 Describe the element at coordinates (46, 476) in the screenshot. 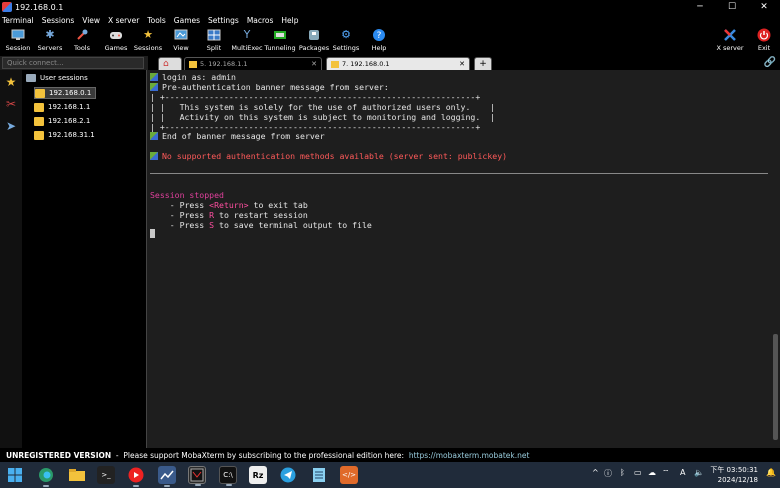

I see `edge-browser-icon` at that location.